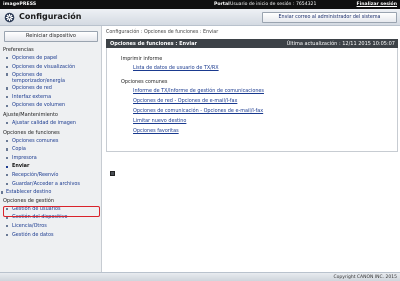  Describe the element at coordinates (51, 141) in the screenshot. I see `sidebar-item-common: Opciones comunes` at that location.